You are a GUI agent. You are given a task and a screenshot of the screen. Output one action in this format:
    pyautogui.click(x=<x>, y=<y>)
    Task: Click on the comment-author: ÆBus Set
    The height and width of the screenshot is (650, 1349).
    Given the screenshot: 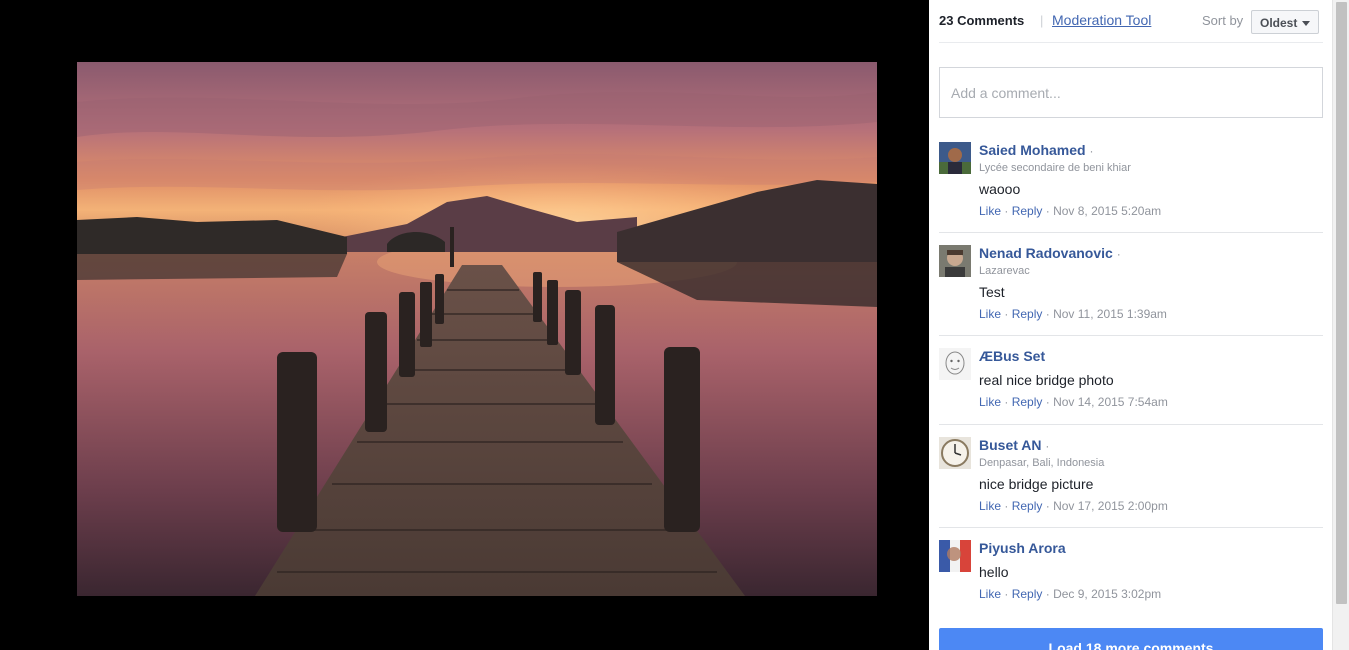 What is the action you would take?
    pyautogui.click(x=1012, y=356)
    